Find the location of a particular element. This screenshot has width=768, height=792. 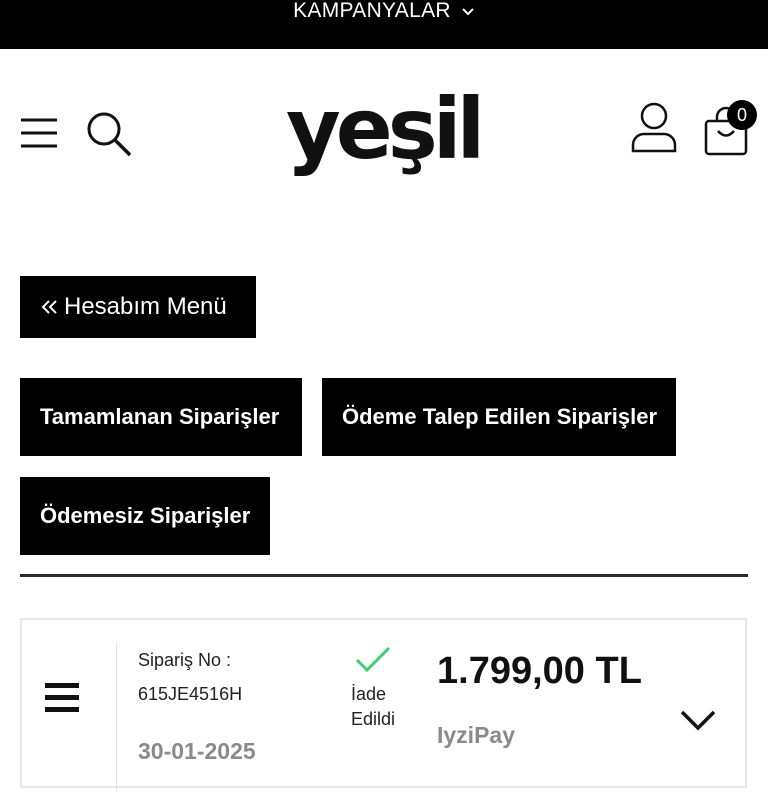

tab-label: Tamamlanan Siparişler is located at coordinates (160, 416).